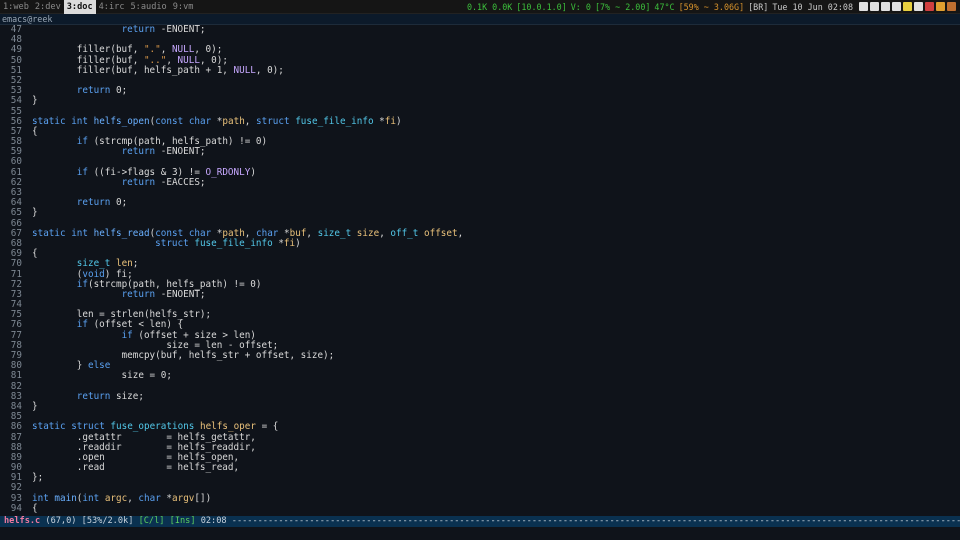  What do you see at coordinates (481, 101) in the screenshot?
I see `code-line: 54}` at bounding box center [481, 101].